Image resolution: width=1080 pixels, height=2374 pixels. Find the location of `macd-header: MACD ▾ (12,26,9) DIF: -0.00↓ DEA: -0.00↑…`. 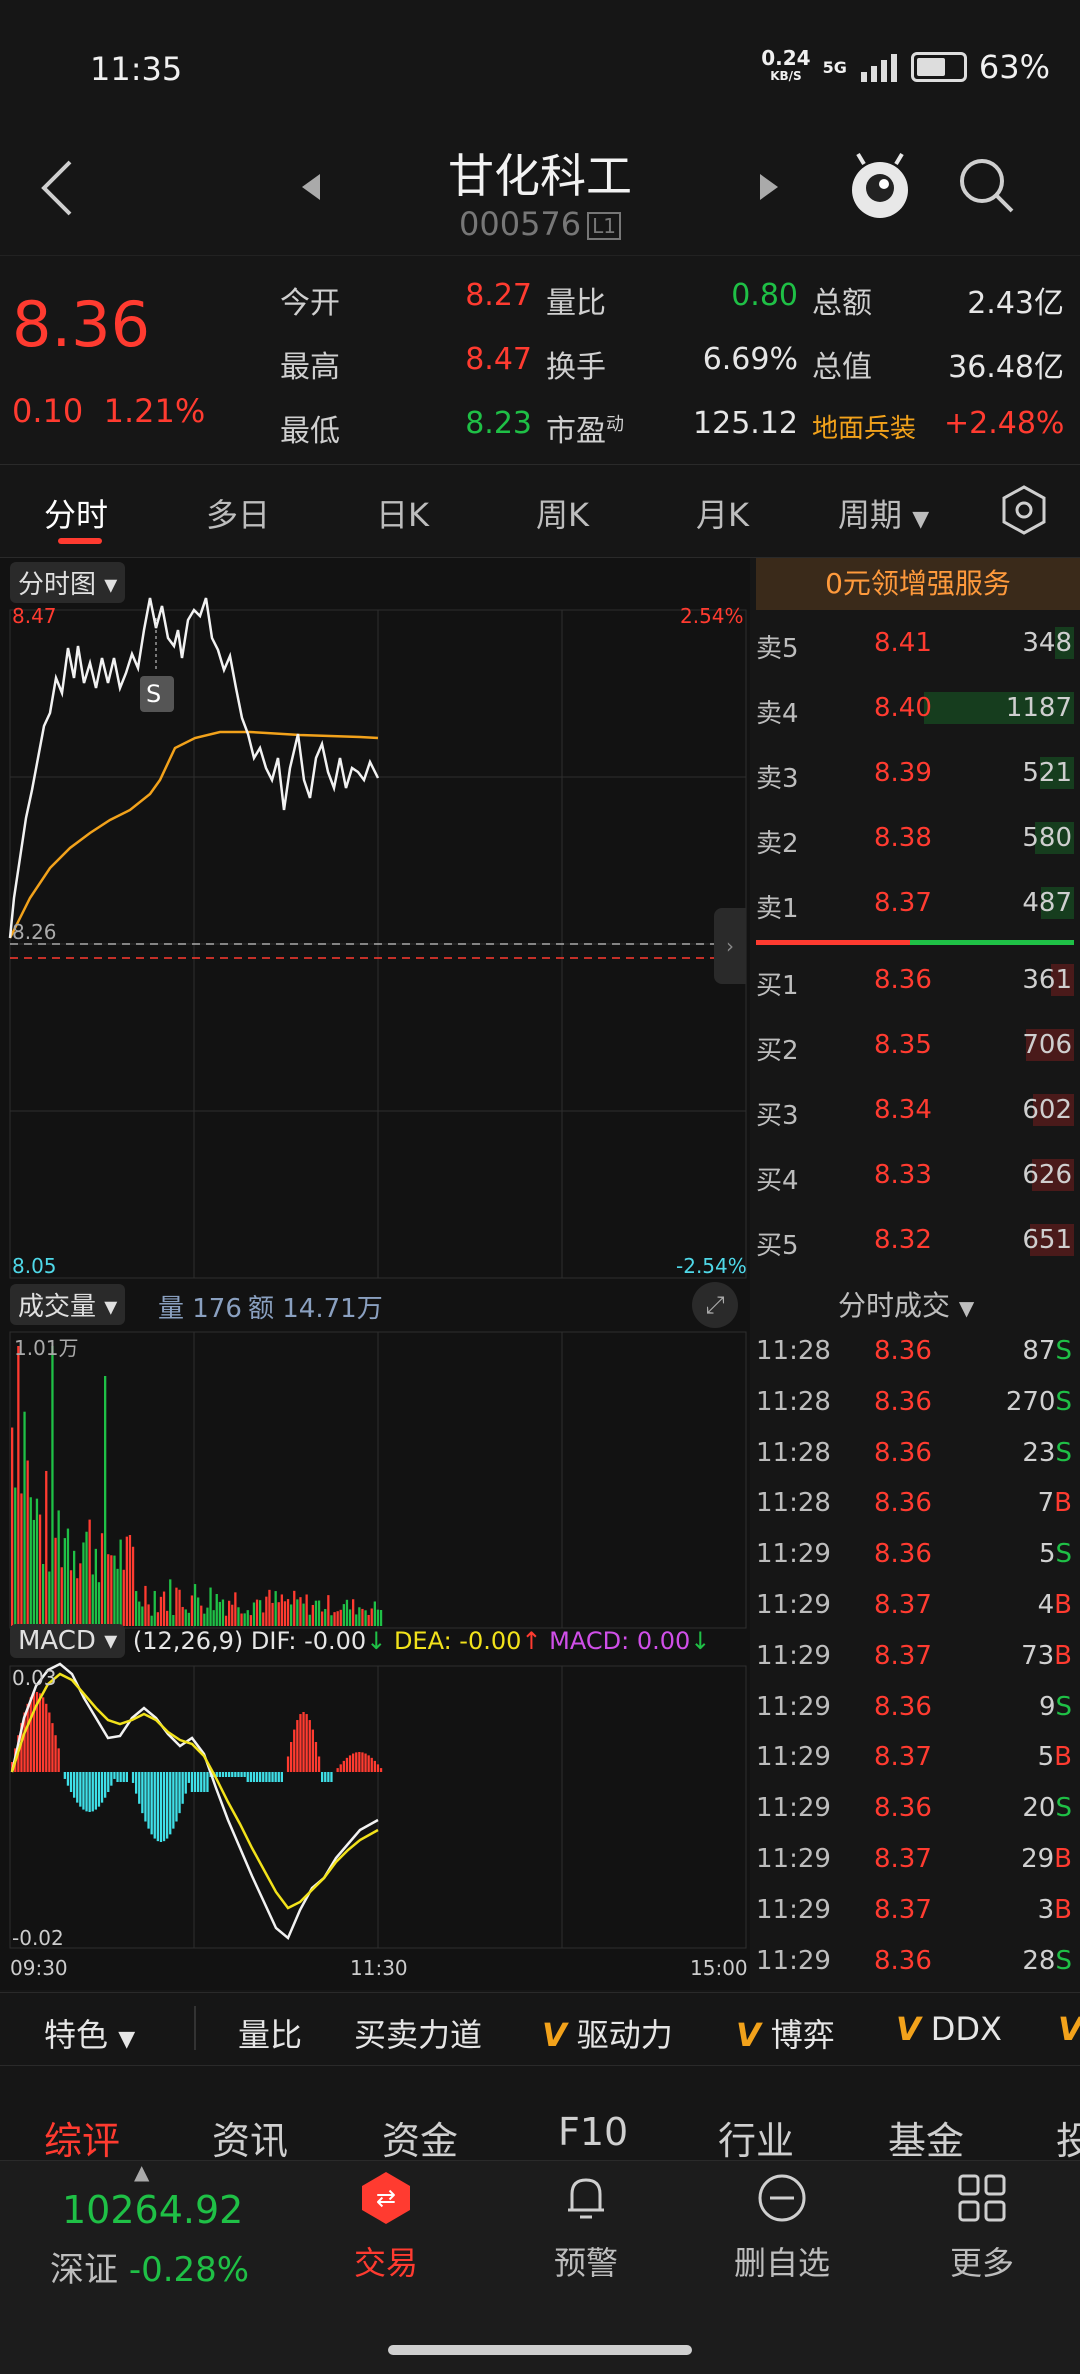

macd-header: MACD ▾ (12,26,9) DIF: -0.00↓ DEA: -0.00↑… is located at coordinates (360, 1641).